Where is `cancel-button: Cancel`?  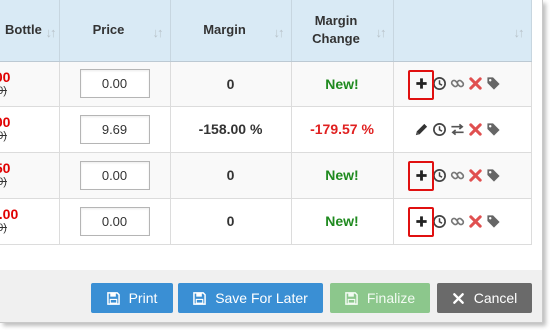
cancel-button: Cancel is located at coordinates (484, 298).